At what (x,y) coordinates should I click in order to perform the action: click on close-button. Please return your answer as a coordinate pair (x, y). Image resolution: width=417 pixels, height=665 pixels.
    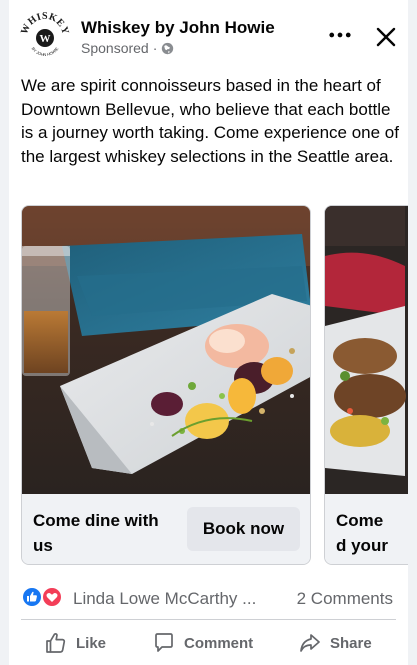
    Looking at the image, I should click on (386, 37).